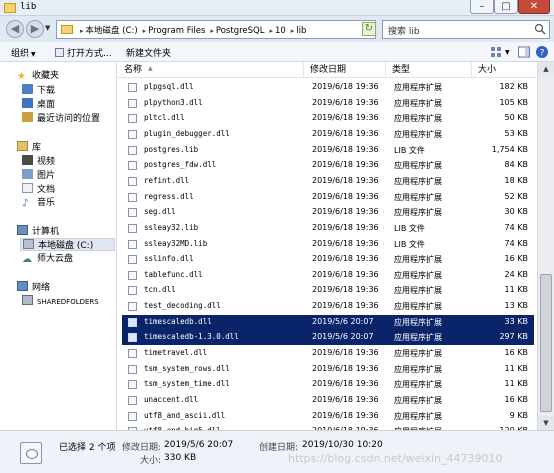 The image size is (554, 473). I want to click on breadcrumb-item: lib, so click(301, 31).